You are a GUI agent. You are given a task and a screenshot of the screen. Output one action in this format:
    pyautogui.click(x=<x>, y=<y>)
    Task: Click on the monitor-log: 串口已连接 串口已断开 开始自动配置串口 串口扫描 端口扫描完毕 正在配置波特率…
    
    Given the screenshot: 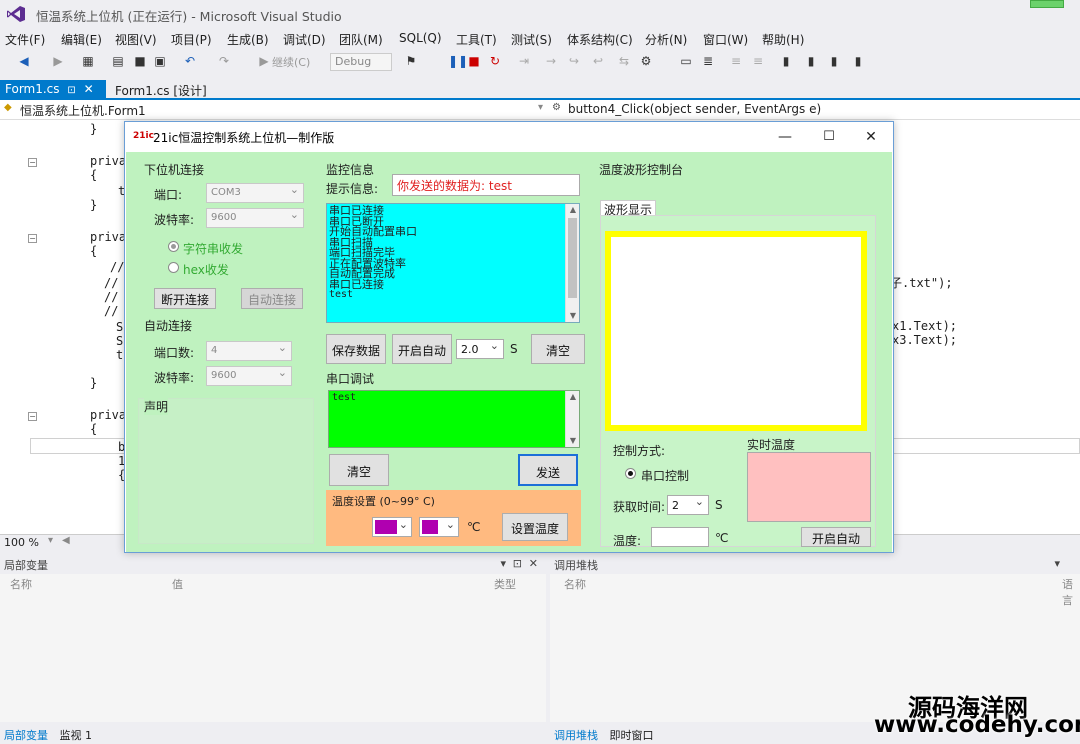 What is the action you would take?
    pyautogui.click(x=453, y=263)
    